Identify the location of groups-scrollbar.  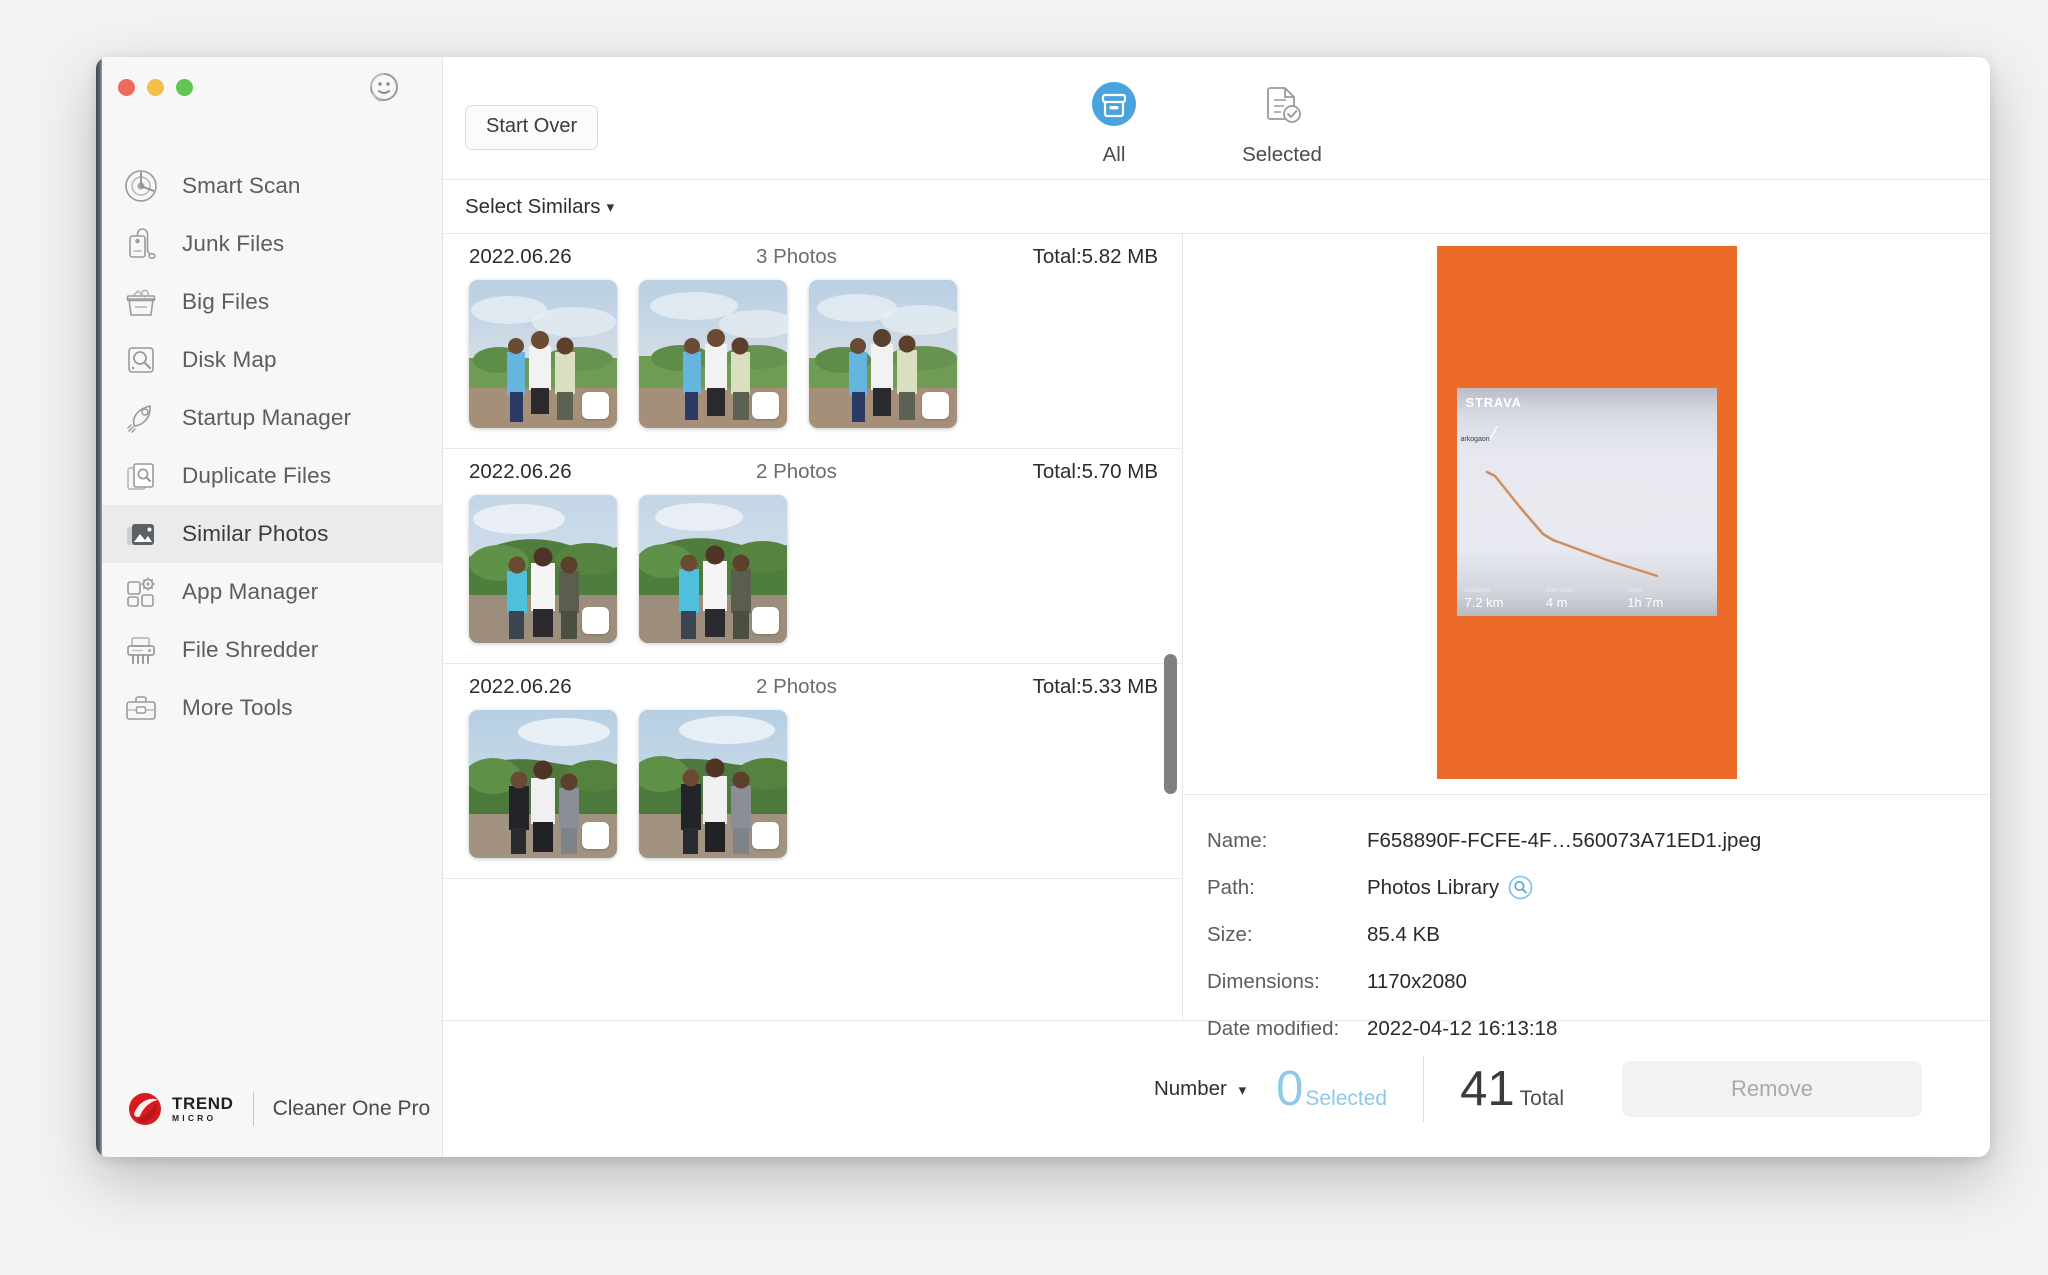
(1170, 724).